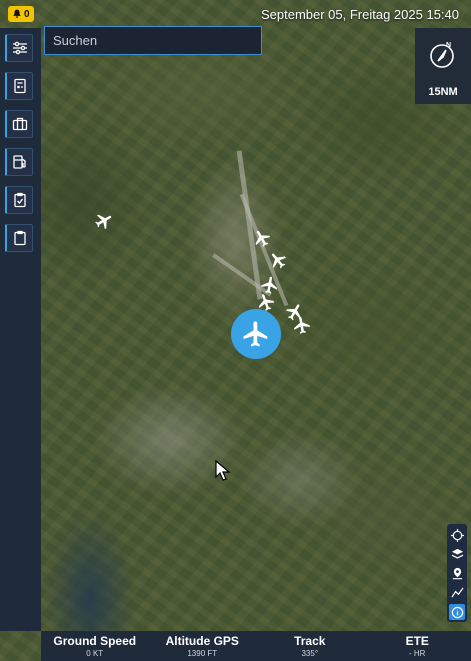 The image size is (471, 661). I want to click on briefcase-icon, so click(19, 124).